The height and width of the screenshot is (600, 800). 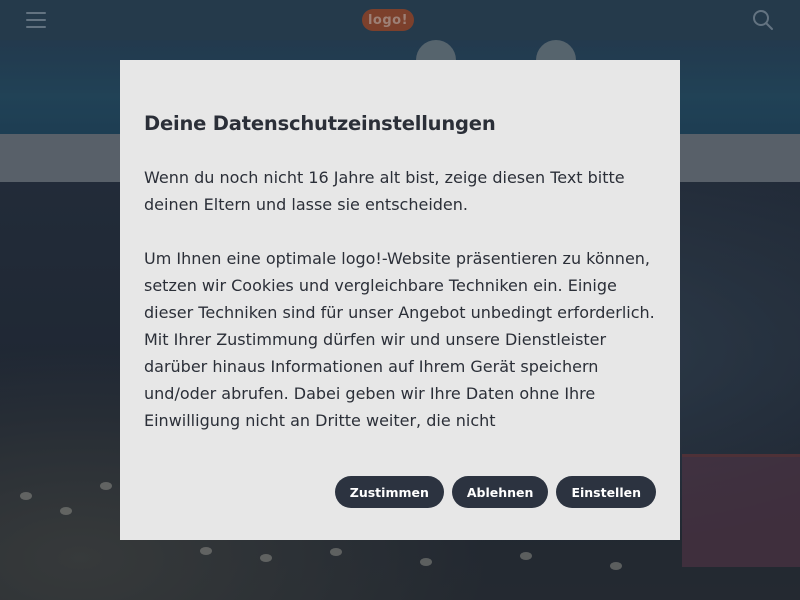 I want to click on dialog-button-row: Zustimmen Ablehnen Einstellen, so click(x=495, y=492).